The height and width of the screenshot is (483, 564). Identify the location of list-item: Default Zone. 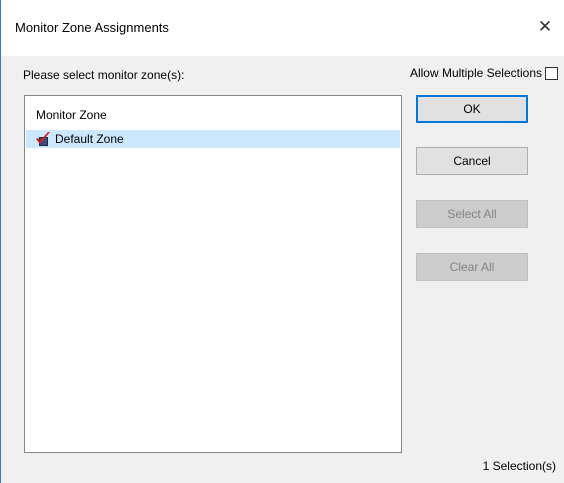
(213, 139).